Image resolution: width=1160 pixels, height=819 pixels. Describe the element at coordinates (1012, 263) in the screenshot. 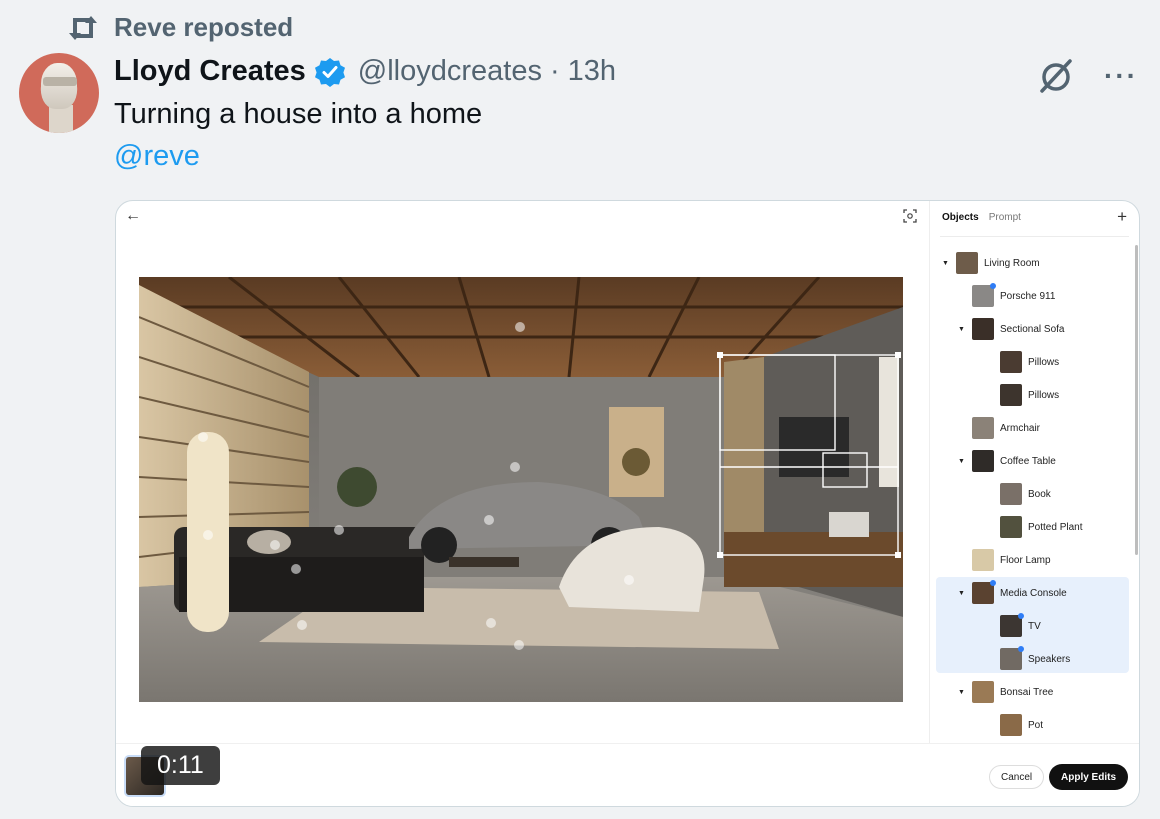

I see `tree-item-label: Living Room` at that location.